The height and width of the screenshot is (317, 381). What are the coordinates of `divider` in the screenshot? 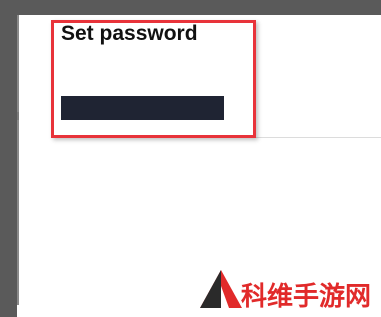 It's located at (318, 137).